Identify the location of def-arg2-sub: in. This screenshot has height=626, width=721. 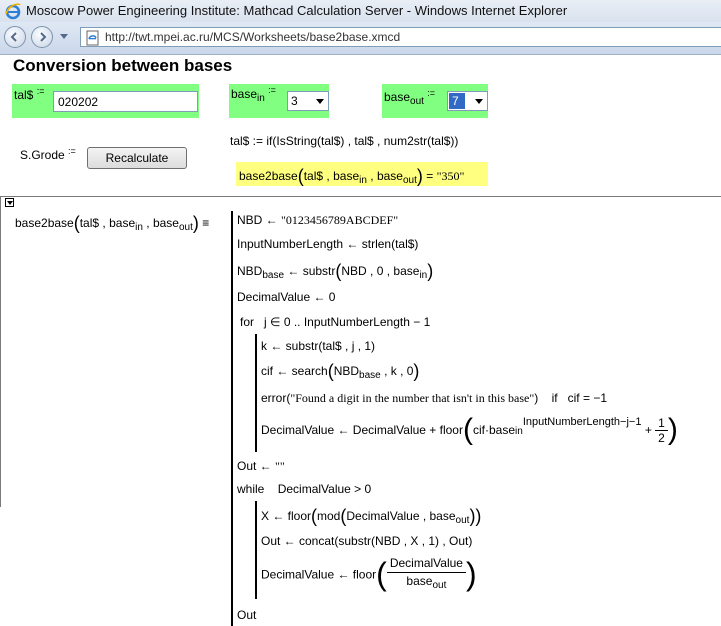
(139, 227).